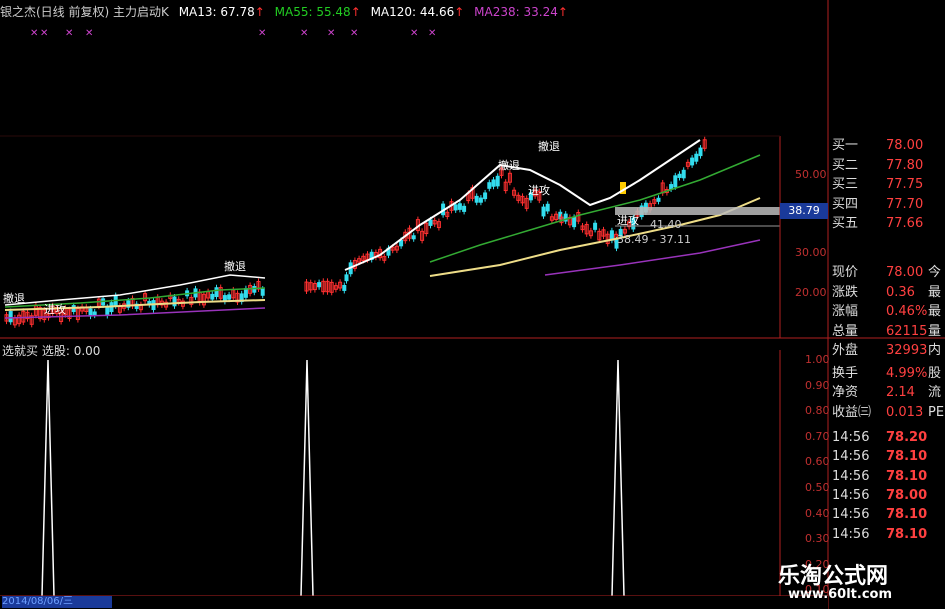 The width and height of the screenshot is (945, 609). What do you see at coordinates (900, 292) in the screenshot?
I see `stat-row-value: 0.36` at bounding box center [900, 292].